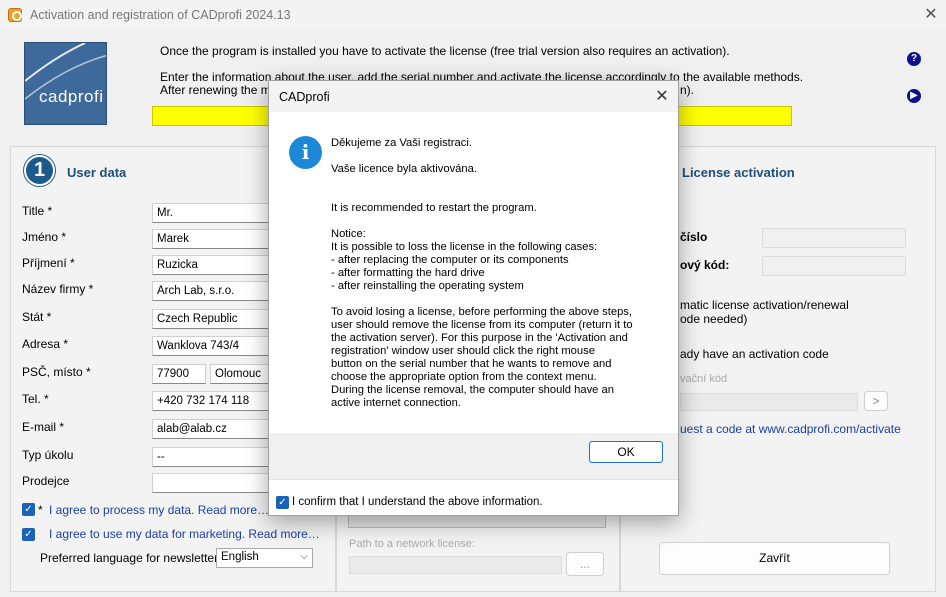  What do you see at coordinates (71, 96) in the screenshot?
I see `logo-text: cadprofi` at bounding box center [71, 96].